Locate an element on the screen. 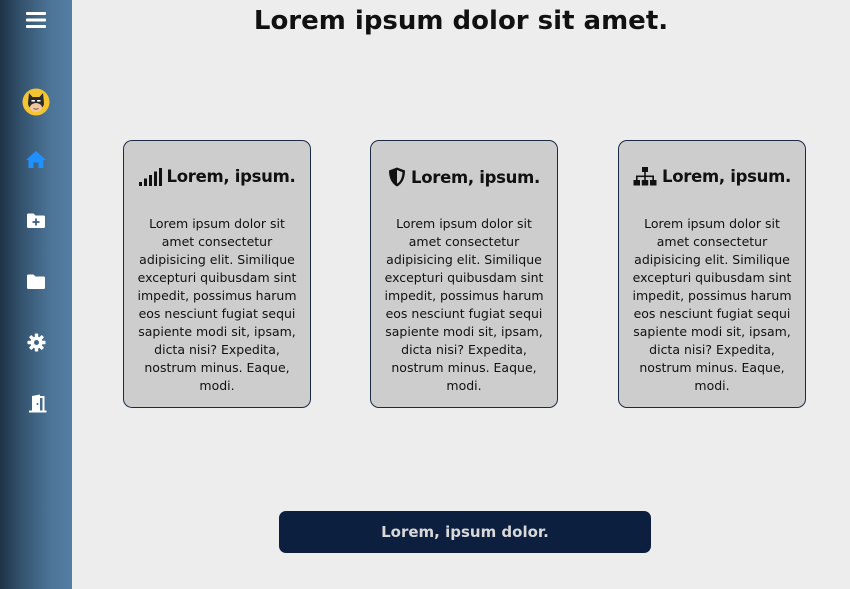  shield-icon is located at coordinates (397, 177).